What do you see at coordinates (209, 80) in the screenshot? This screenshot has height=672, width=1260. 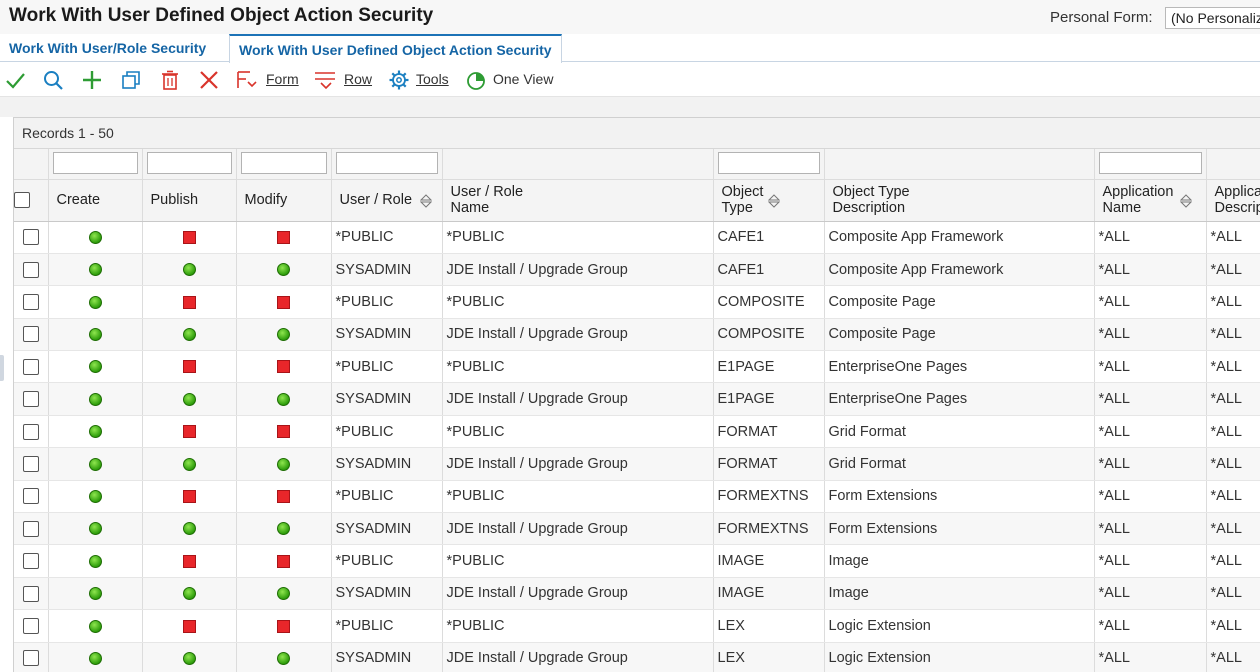 I see `close-icon` at bounding box center [209, 80].